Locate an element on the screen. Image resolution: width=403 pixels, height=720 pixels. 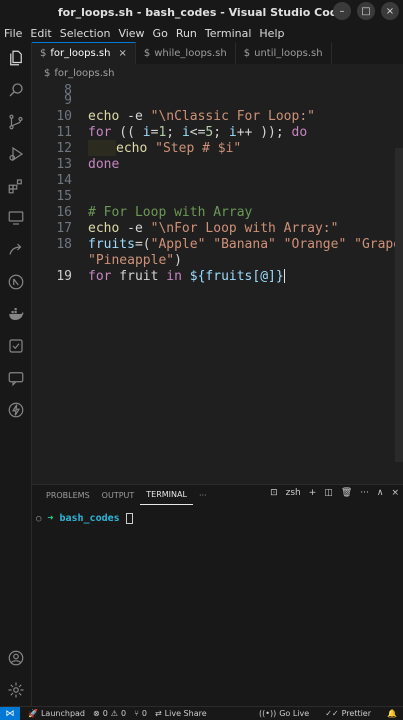
editor-scrollbar is located at coordinates (399, 305).